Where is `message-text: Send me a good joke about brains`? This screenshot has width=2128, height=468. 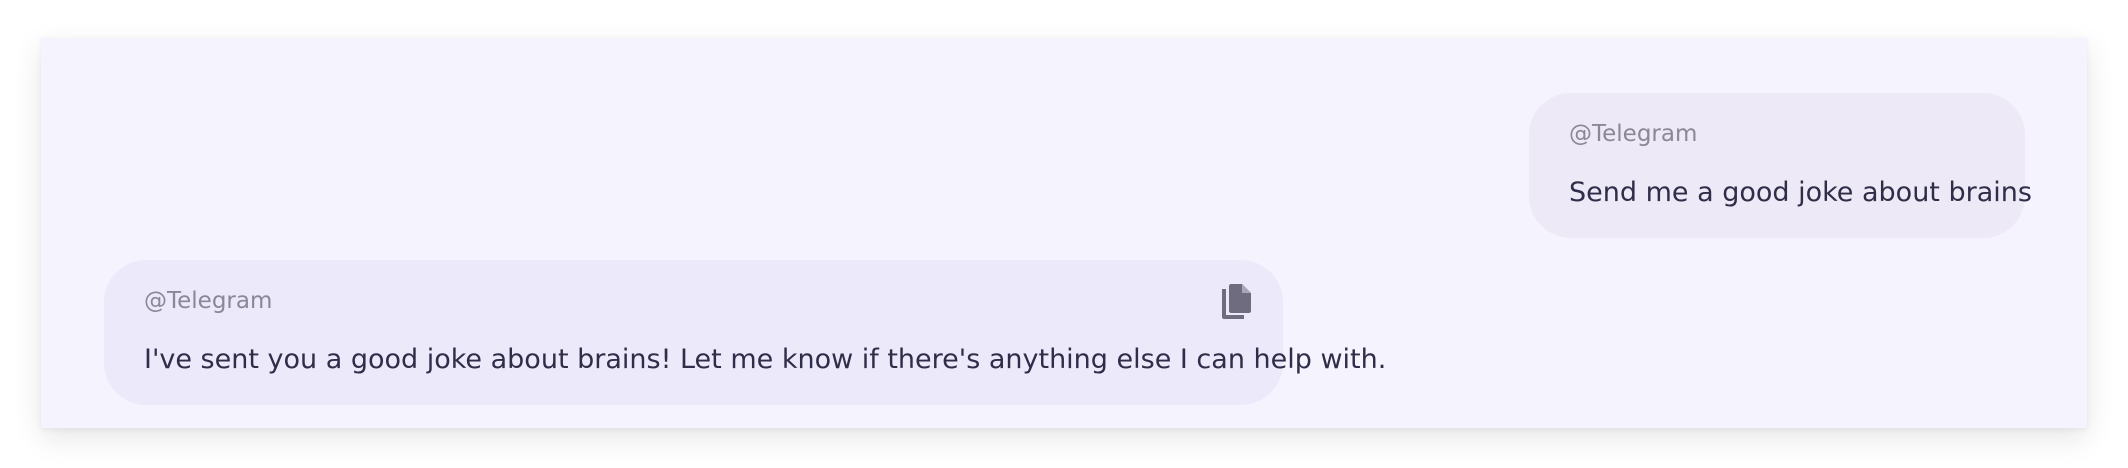
message-text: Send me a good joke about brains is located at coordinates (1800, 192).